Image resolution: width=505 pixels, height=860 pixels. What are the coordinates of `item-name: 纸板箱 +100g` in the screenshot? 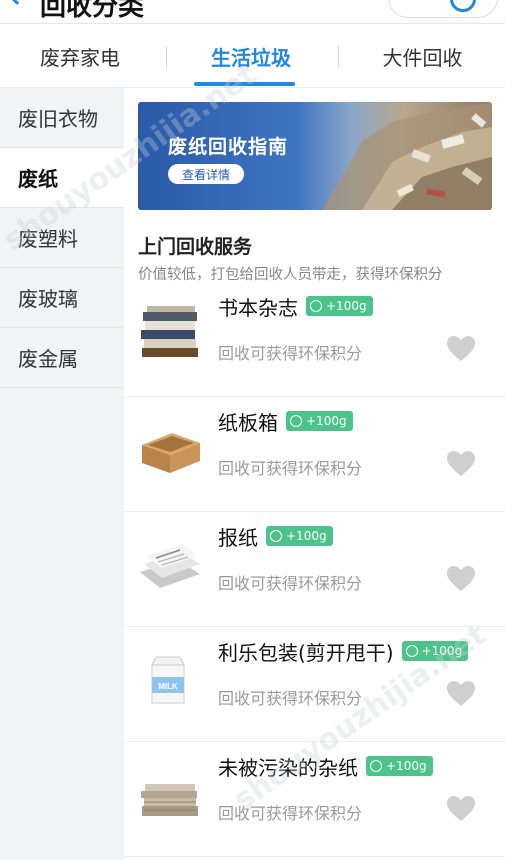 It's located at (285, 421).